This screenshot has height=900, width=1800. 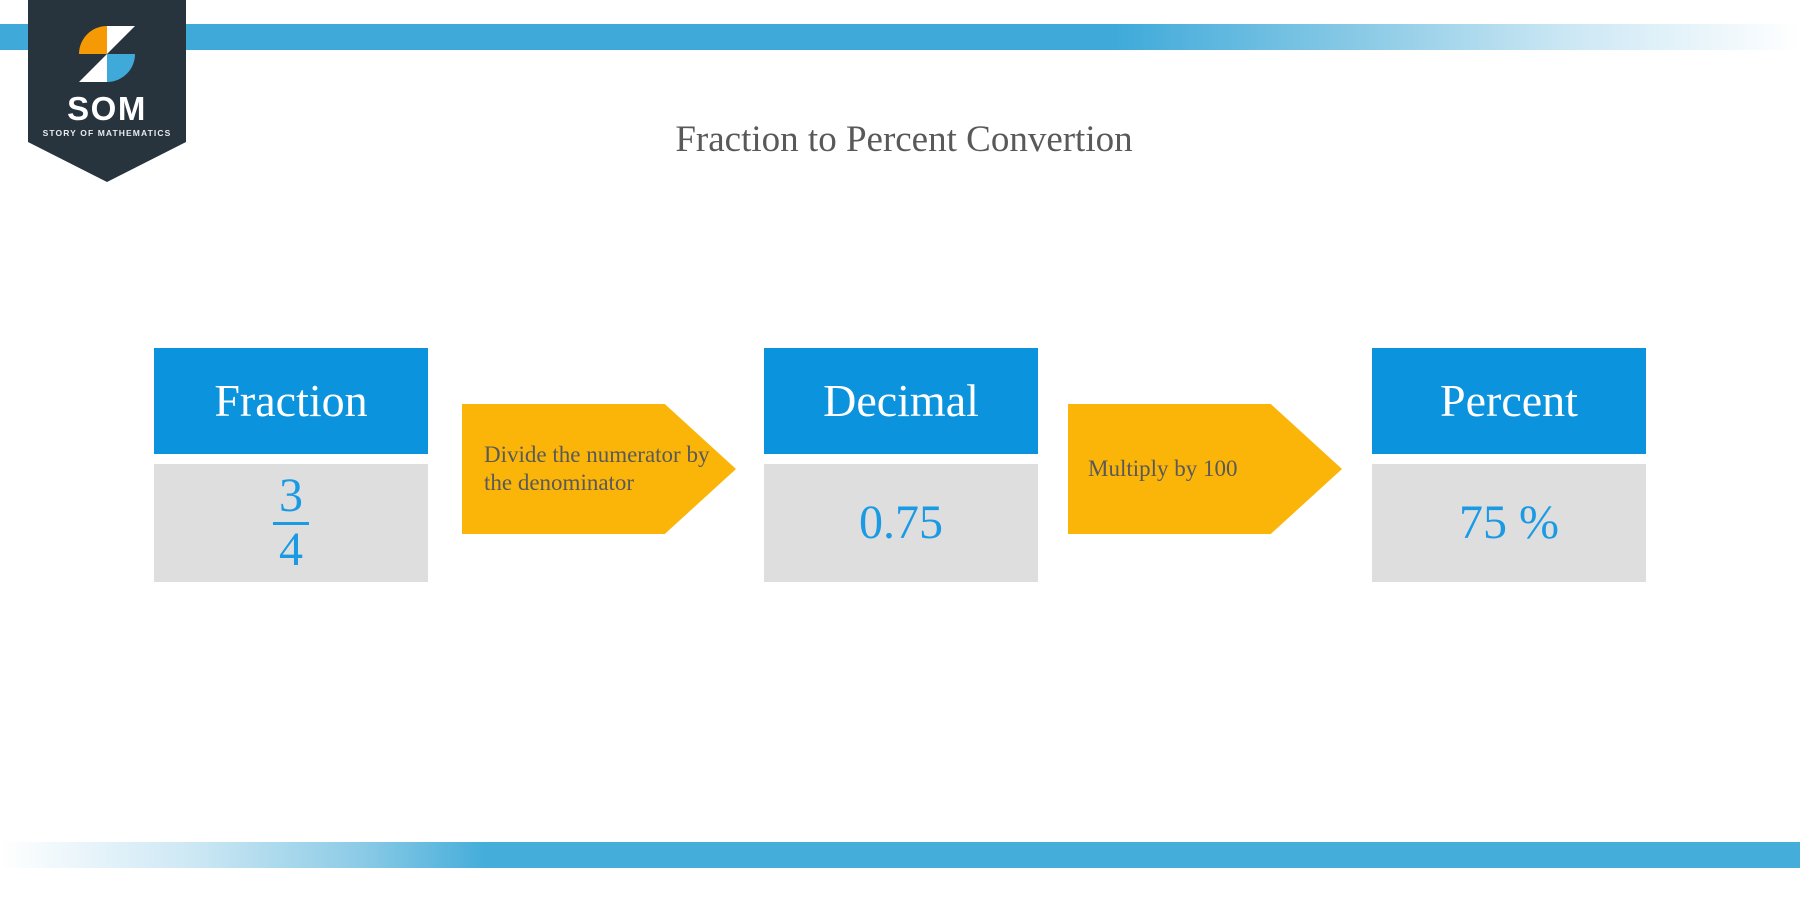 I want to click on flow-arrow-divide: Divide the numerator by the denominator, so click(x=599, y=469).